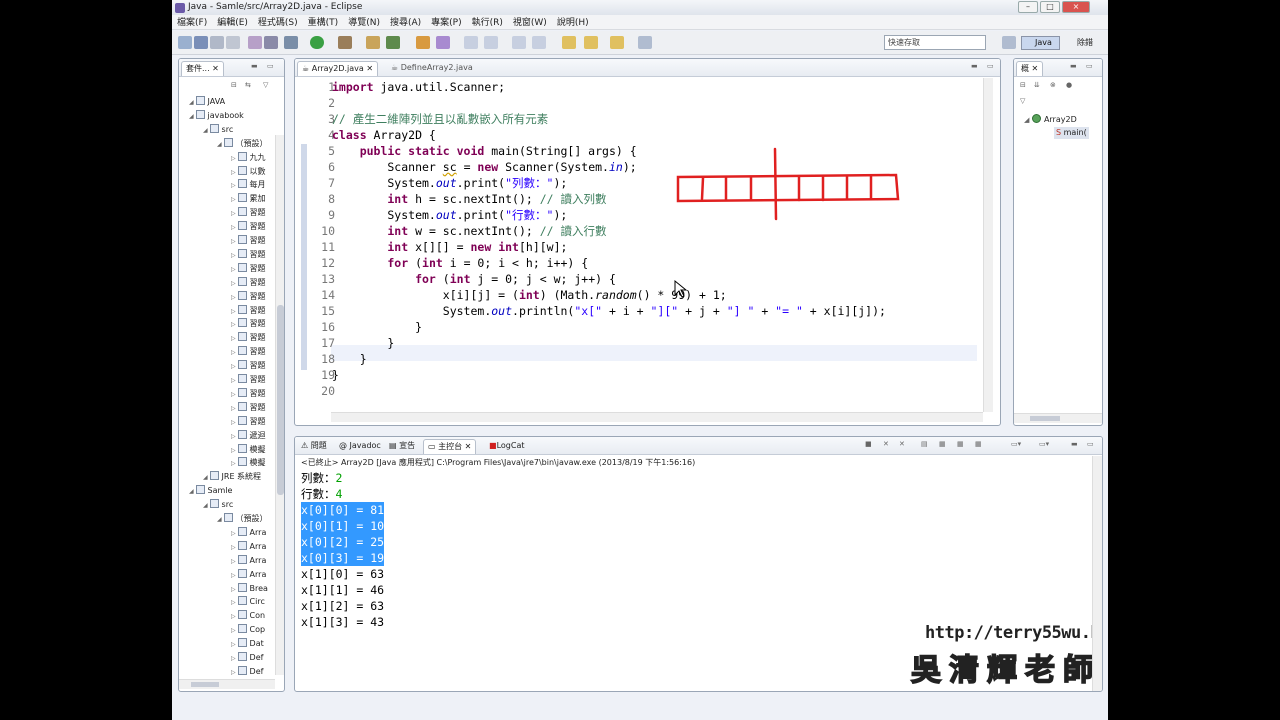  I want to click on menu-edit: 編輯(E), so click(232, 22).